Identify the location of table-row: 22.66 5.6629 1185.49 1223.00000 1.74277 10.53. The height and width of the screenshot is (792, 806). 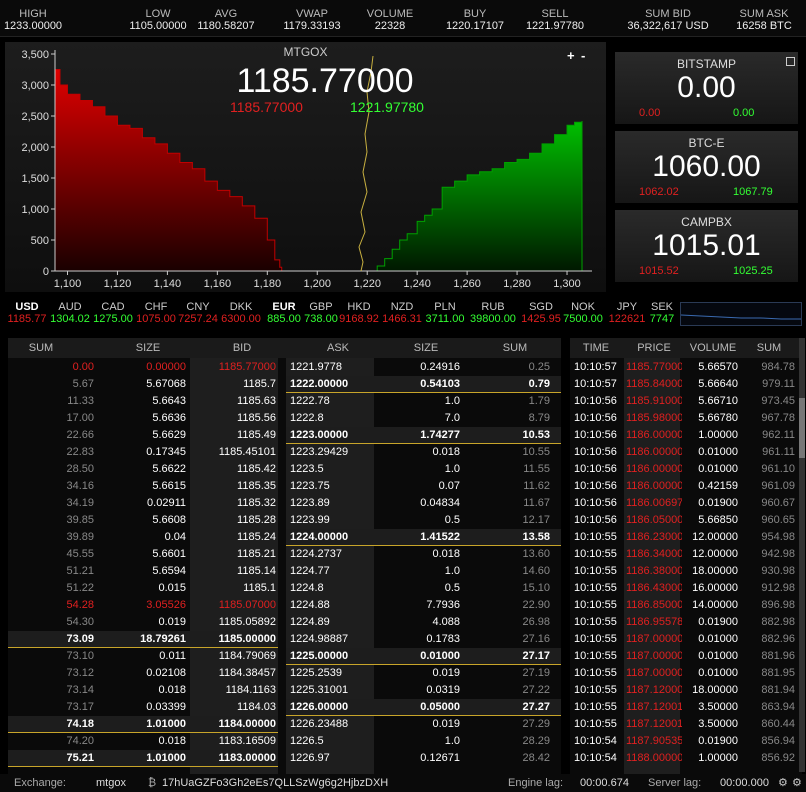
(284, 435).